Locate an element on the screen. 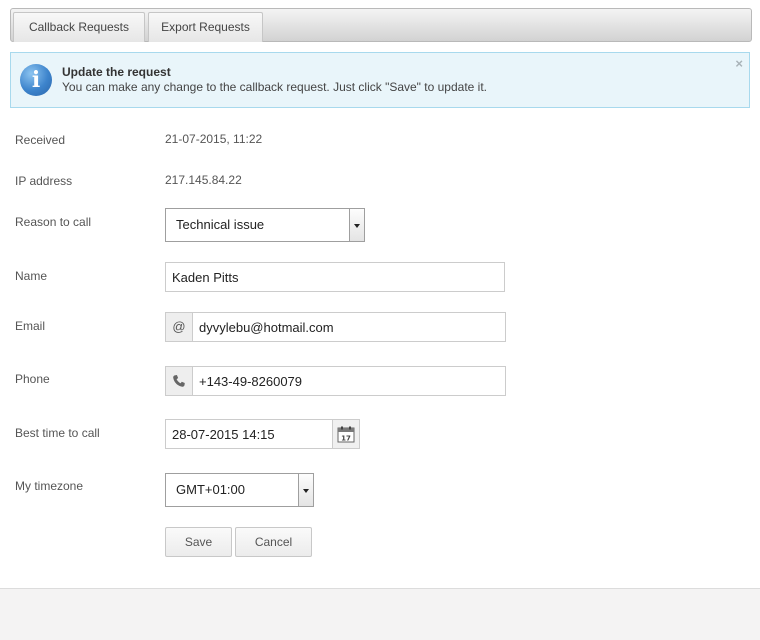 The width and height of the screenshot is (760, 640). info-icon: i is located at coordinates (36, 80).